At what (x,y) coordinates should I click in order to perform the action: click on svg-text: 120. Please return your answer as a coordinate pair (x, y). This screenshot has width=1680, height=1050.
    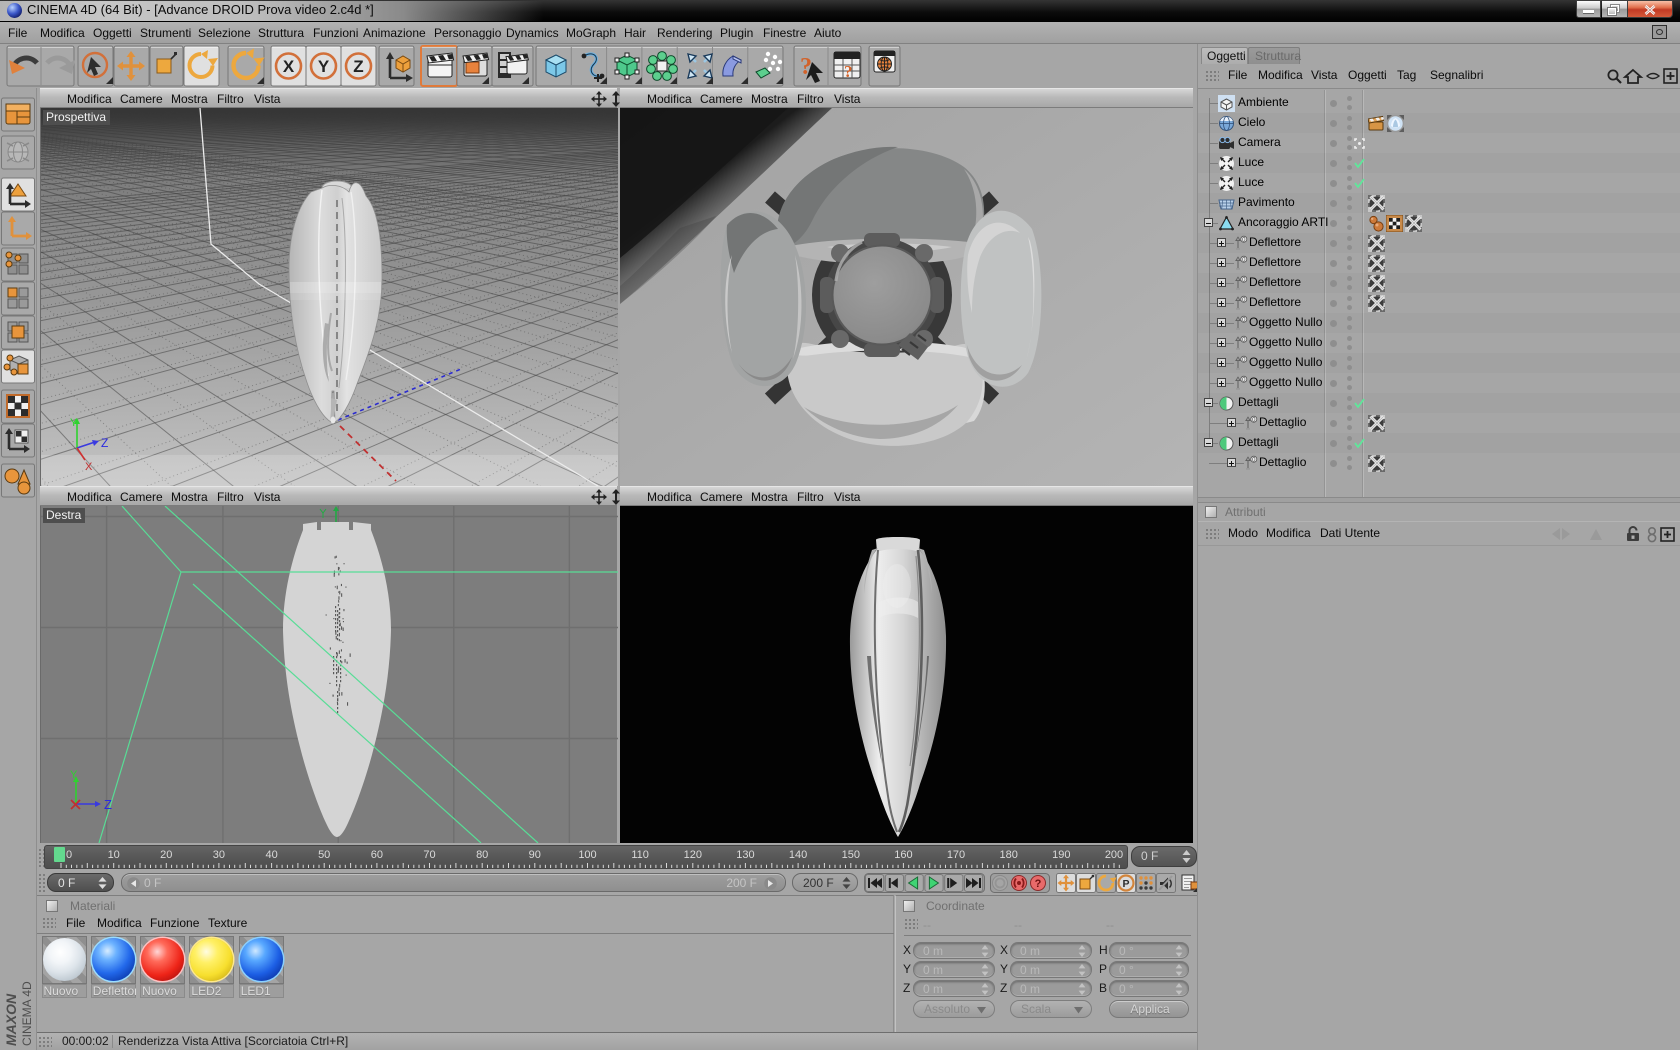
    Looking at the image, I should click on (693, 855).